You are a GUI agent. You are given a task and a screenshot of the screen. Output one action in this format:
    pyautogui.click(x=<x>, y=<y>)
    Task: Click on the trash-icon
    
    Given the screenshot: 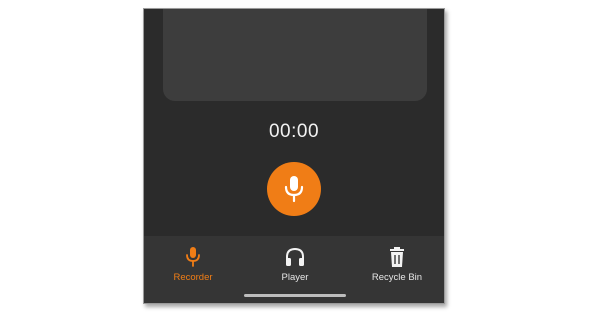 What is the action you would take?
    pyautogui.click(x=397, y=257)
    